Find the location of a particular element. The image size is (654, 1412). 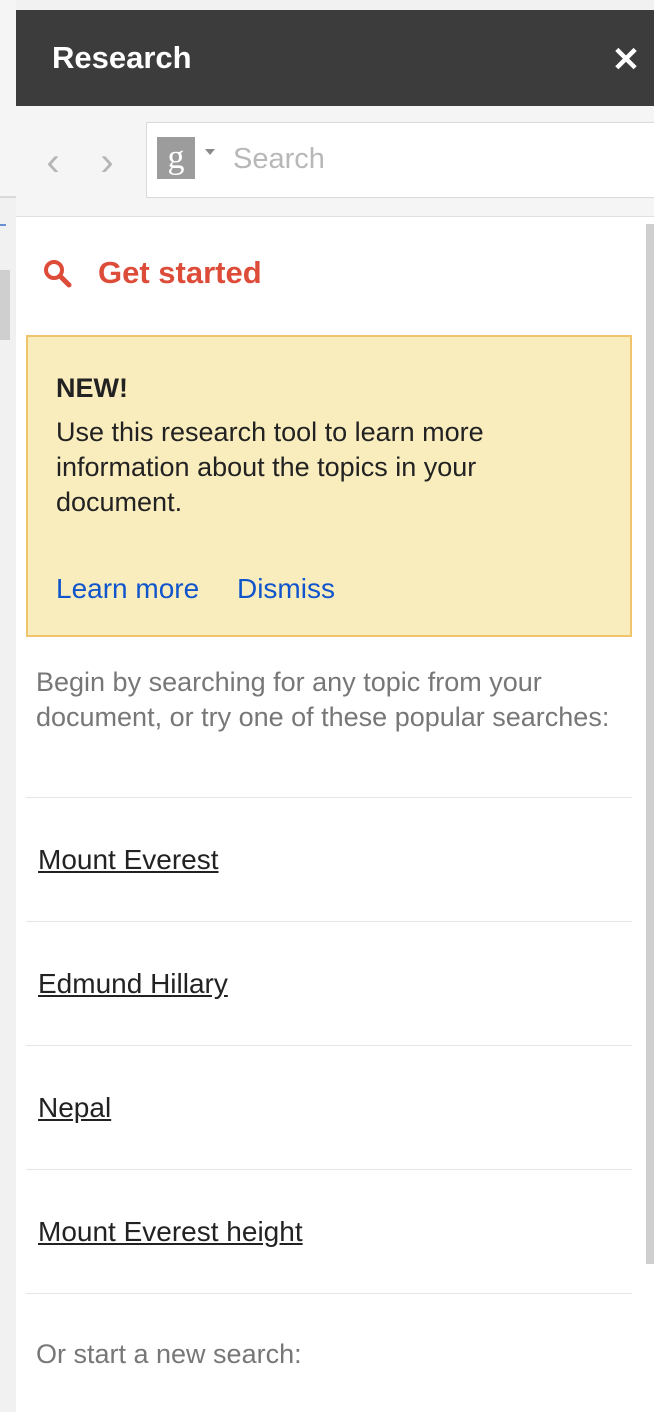

new-search-text: Or start a new search: is located at coordinates (169, 1354).